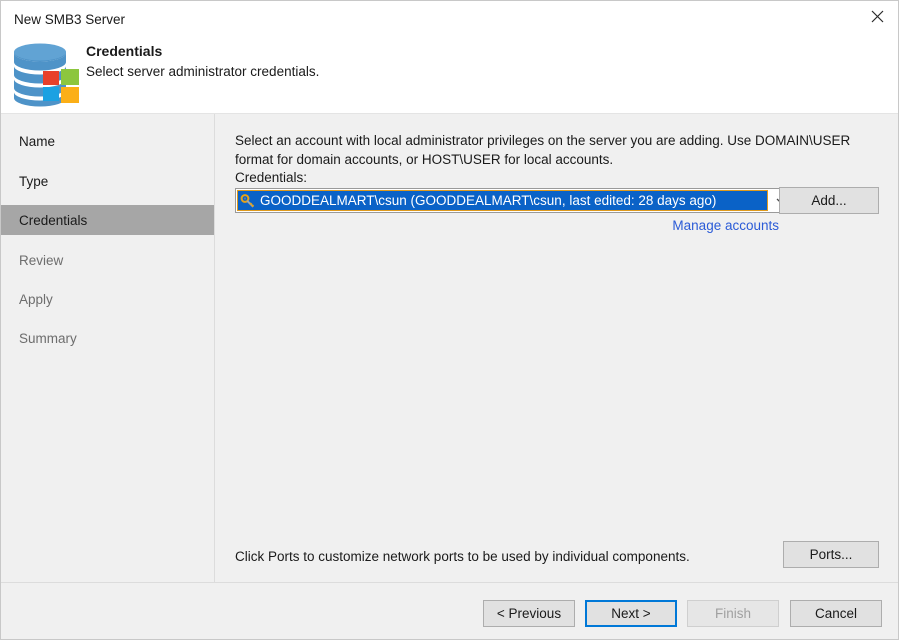 The height and width of the screenshot is (640, 899). What do you see at coordinates (529, 613) in the screenshot?
I see `previous-button: < Previous` at bounding box center [529, 613].